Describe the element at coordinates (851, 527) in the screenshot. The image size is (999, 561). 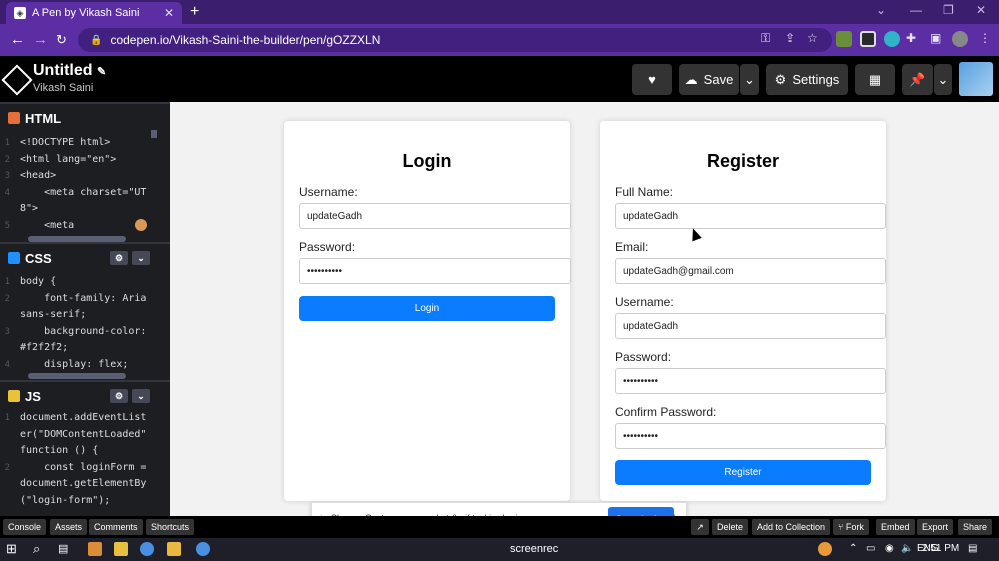
I see `fork-button: ⑂ Fork` at that location.